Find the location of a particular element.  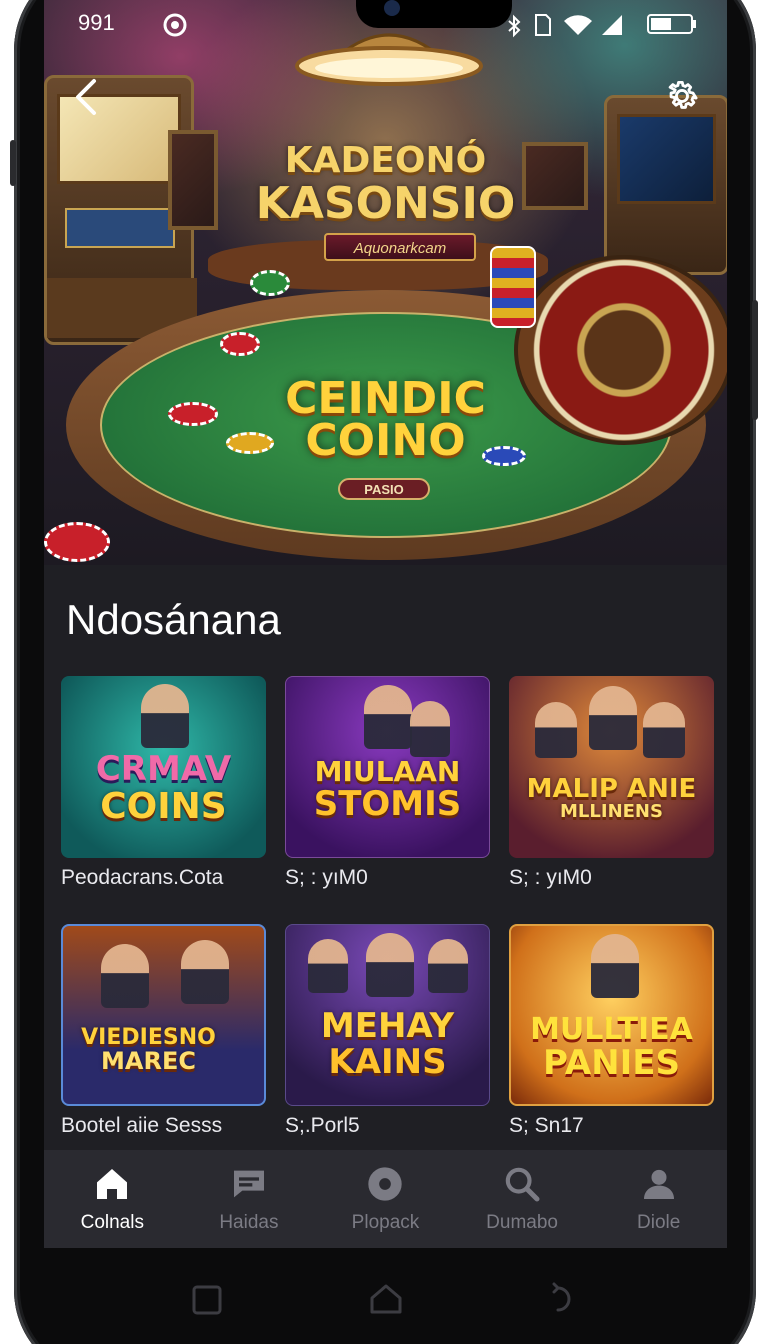

game-thumbnail-title: MEHAY KAINS is located at coordinates (387, 1044).